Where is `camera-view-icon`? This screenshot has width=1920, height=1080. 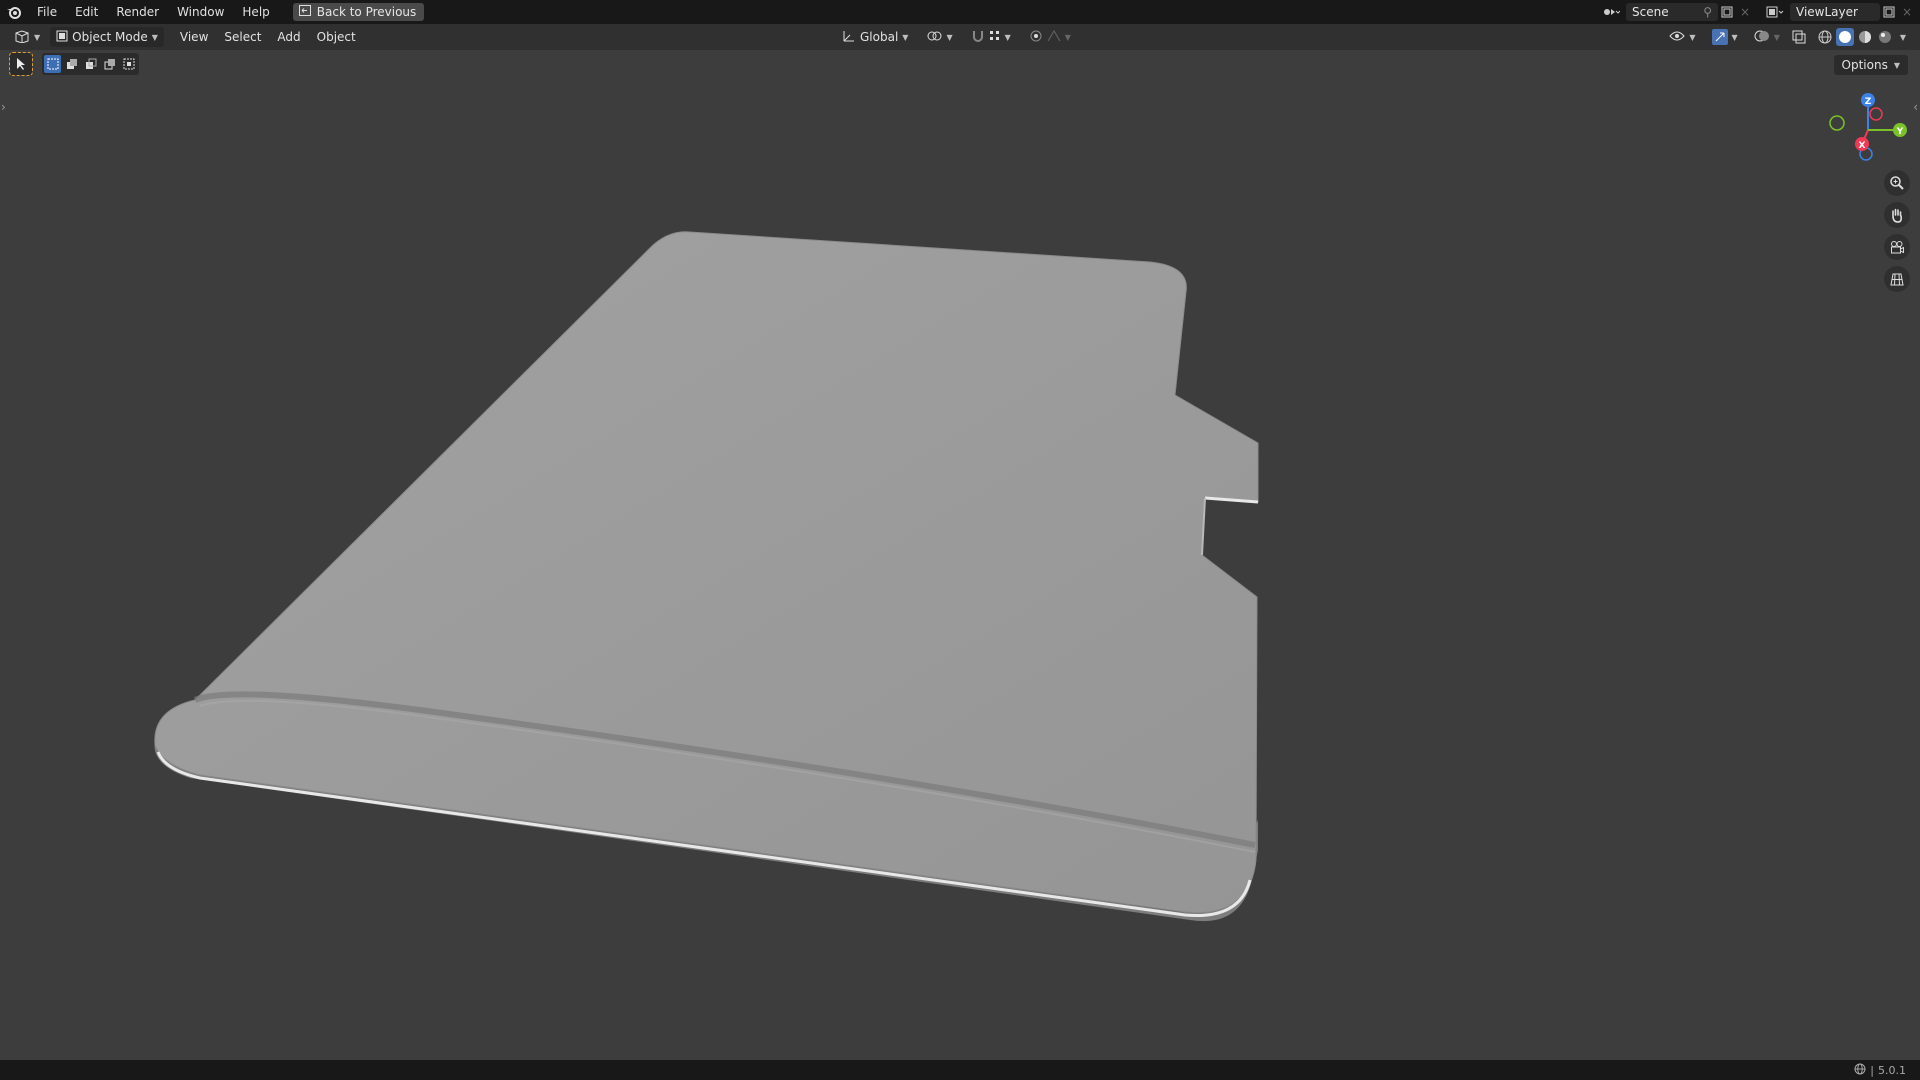
camera-view-icon is located at coordinates (1897, 247).